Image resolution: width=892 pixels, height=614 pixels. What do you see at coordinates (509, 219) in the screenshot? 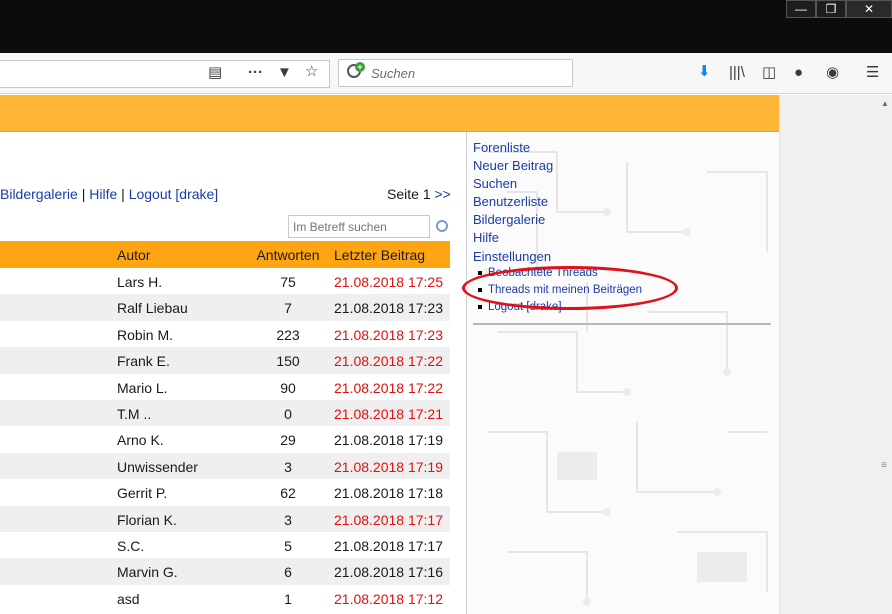
I see `sidebar-link-bildergalerie: Bildergalerie` at bounding box center [509, 219].